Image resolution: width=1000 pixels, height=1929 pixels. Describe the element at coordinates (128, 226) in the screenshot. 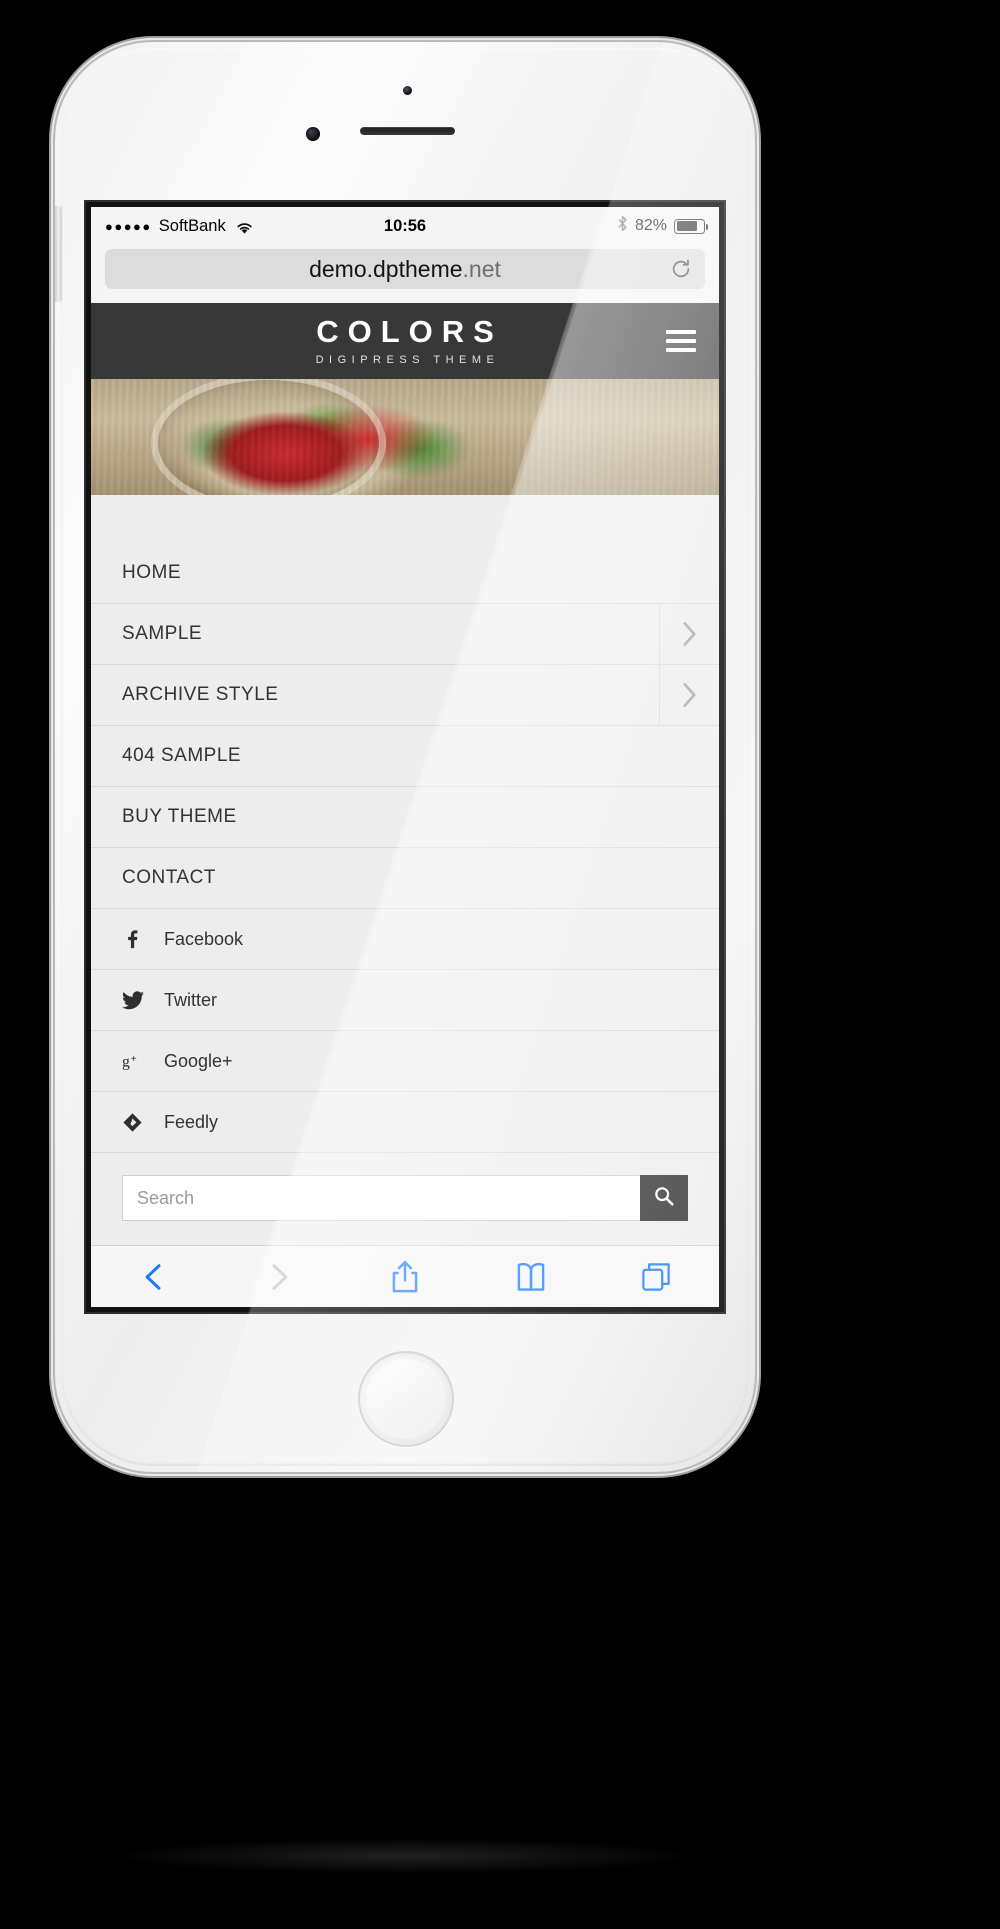

I see `signal-strength-dots: ●●●●●` at that location.